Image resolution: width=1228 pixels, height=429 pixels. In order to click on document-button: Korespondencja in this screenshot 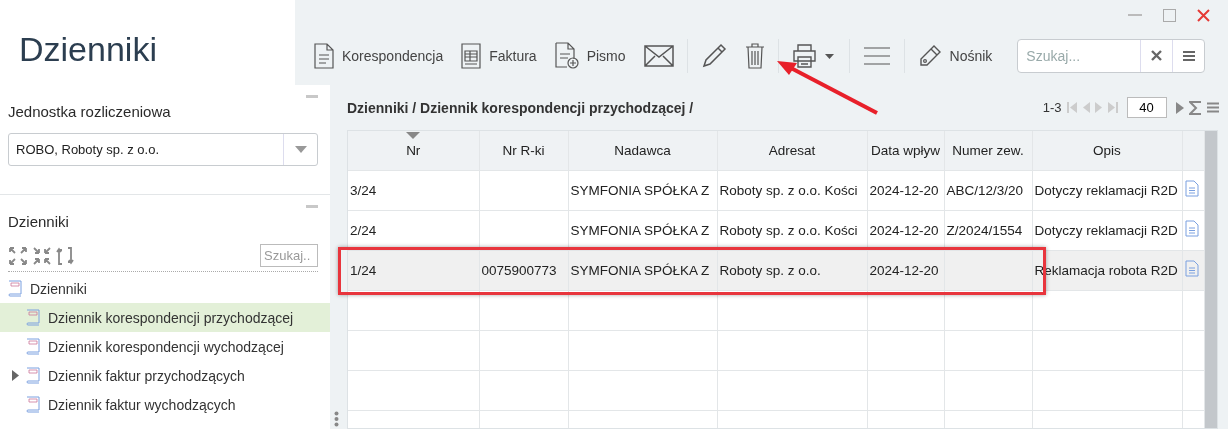, I will do `click(379, 55)`.